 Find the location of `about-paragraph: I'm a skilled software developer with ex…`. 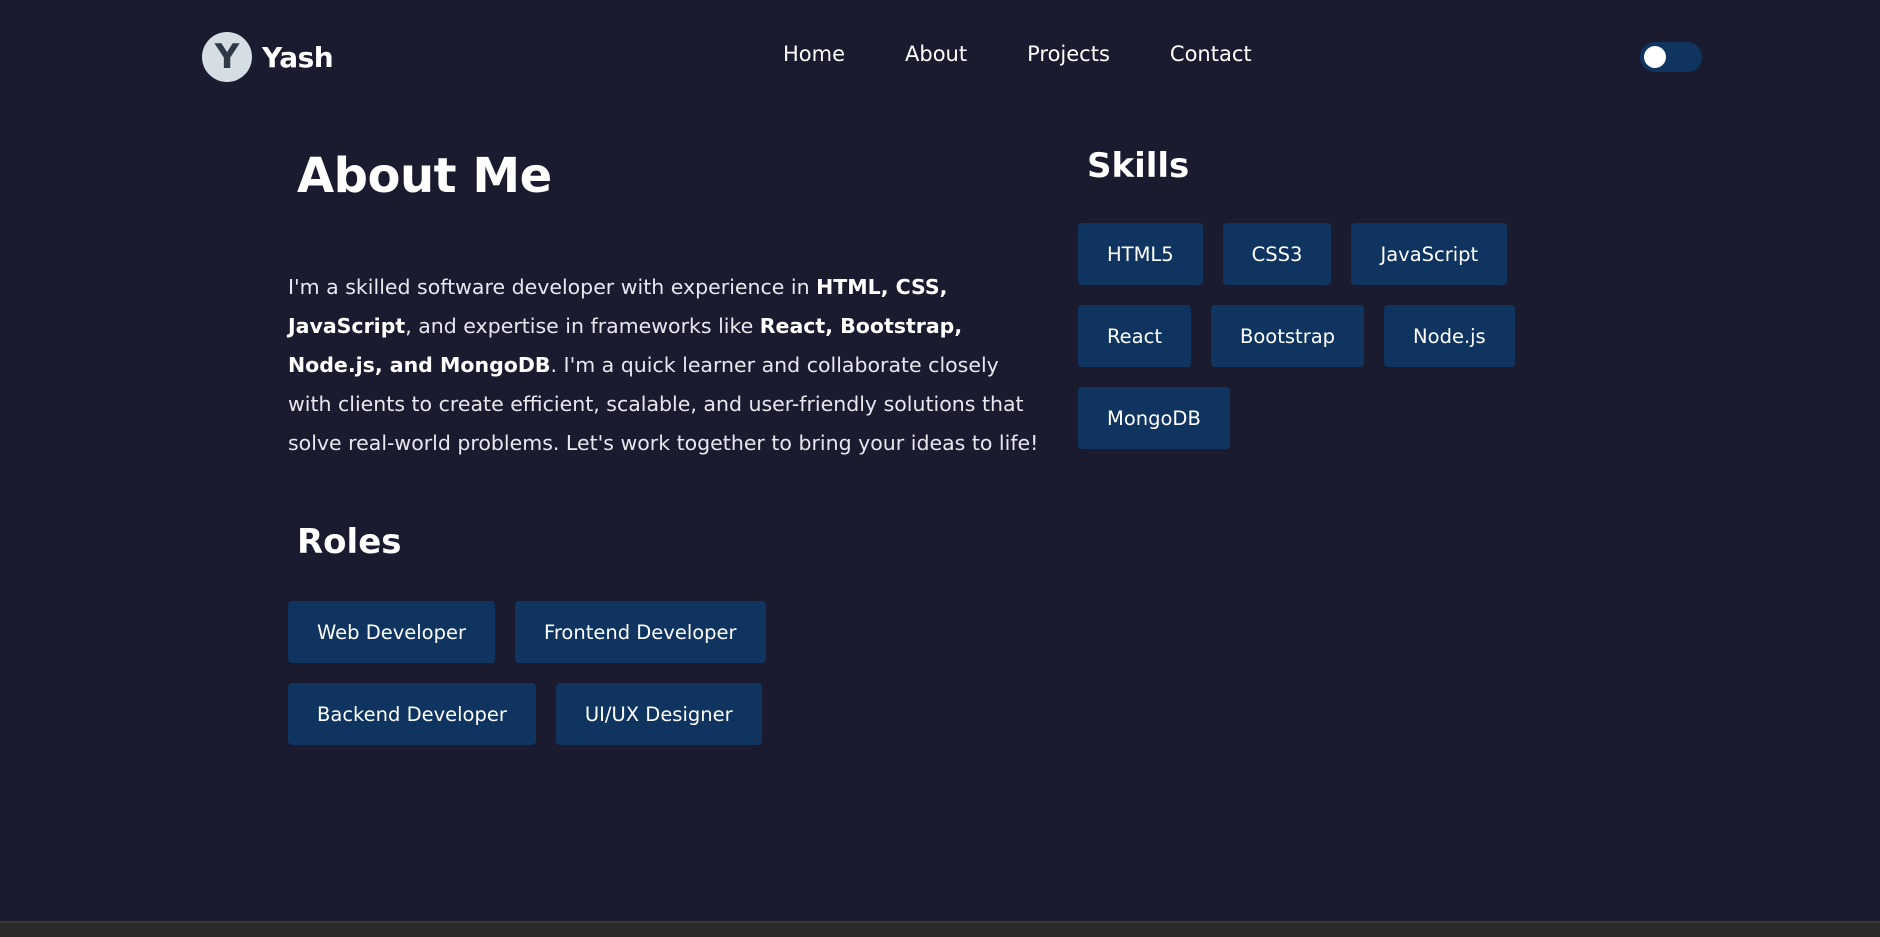

about-paragraph: I'm a skilled software developer with ex… is located at coordinates (668, 365).